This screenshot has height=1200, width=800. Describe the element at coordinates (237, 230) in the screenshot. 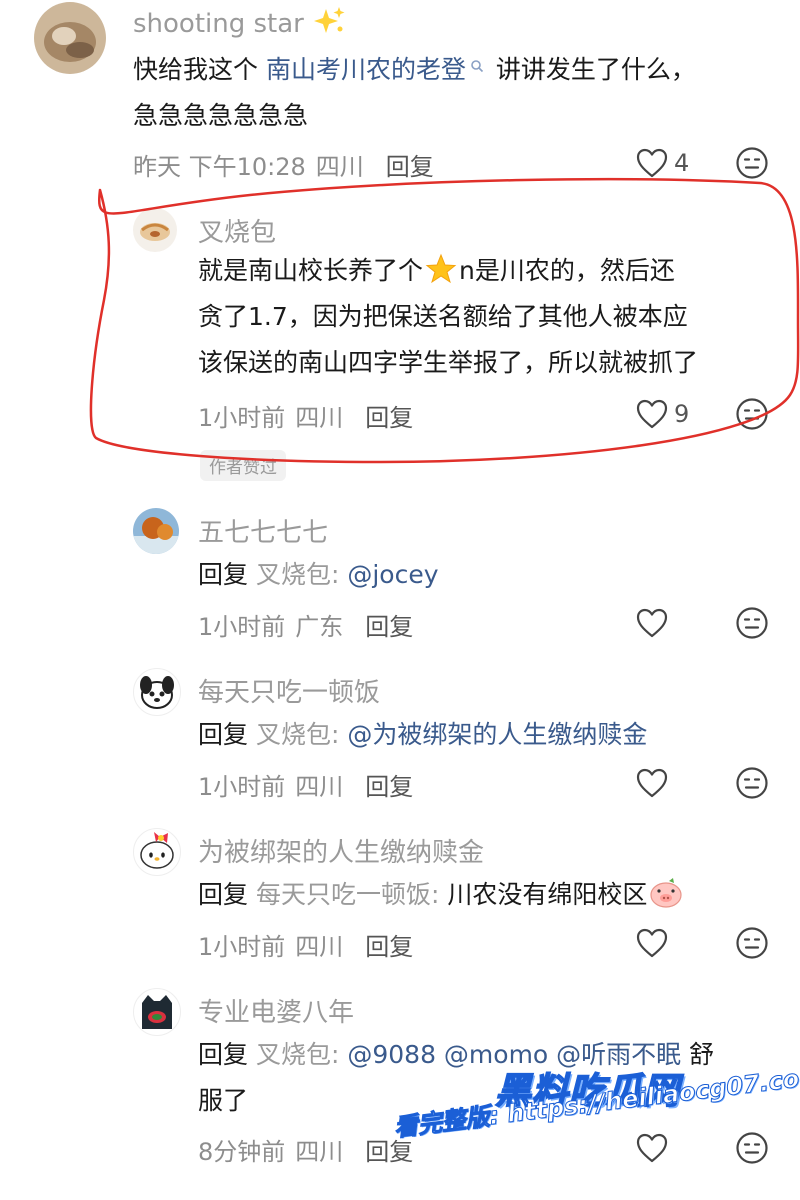

I see `comment-username: 叉烧包` at that location.